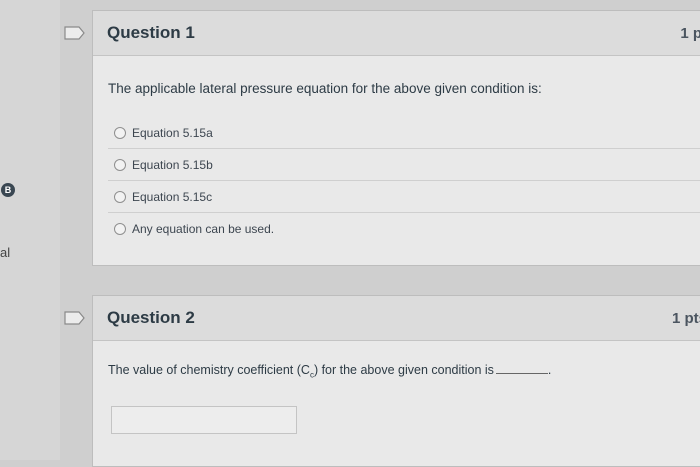 Image resolution: width=700 pixels, height=467 pixels. What do you see at coordinates (203, 228) in the screenshot?
I see `answer-option-label: Any equation can be used.` at bounding box center [203, 228].